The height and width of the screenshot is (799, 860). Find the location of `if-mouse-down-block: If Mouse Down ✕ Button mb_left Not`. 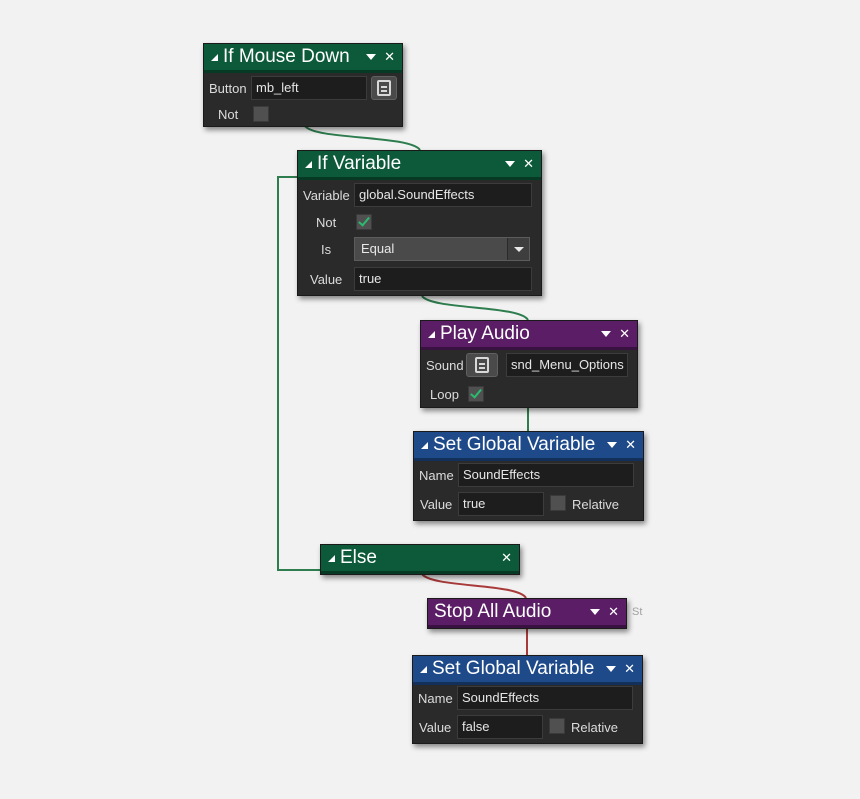

if-mouse-down-block: If Mouse Down ✕ Button mb_left Not is located at coordinates (303, 85).